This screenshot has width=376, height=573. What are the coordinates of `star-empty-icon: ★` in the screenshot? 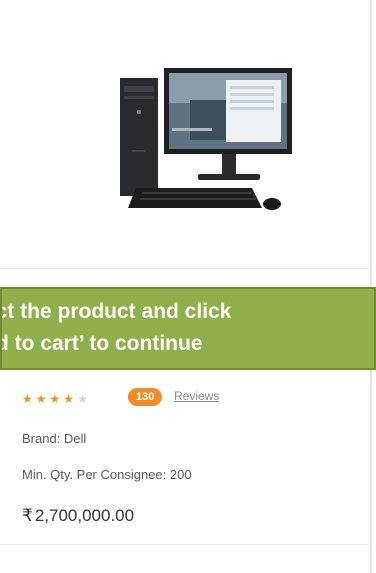 It's located at (82, 399).